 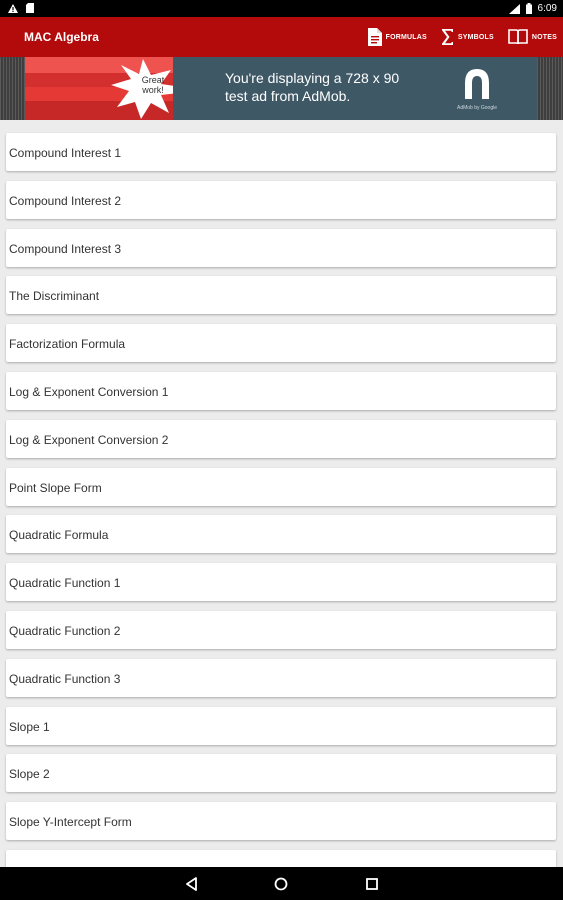 What do you see at coordinates (70, 822) in the screenshot?
I see `list-item-label: Slope Y-Intercept Form` at bounding box center [70, 822].